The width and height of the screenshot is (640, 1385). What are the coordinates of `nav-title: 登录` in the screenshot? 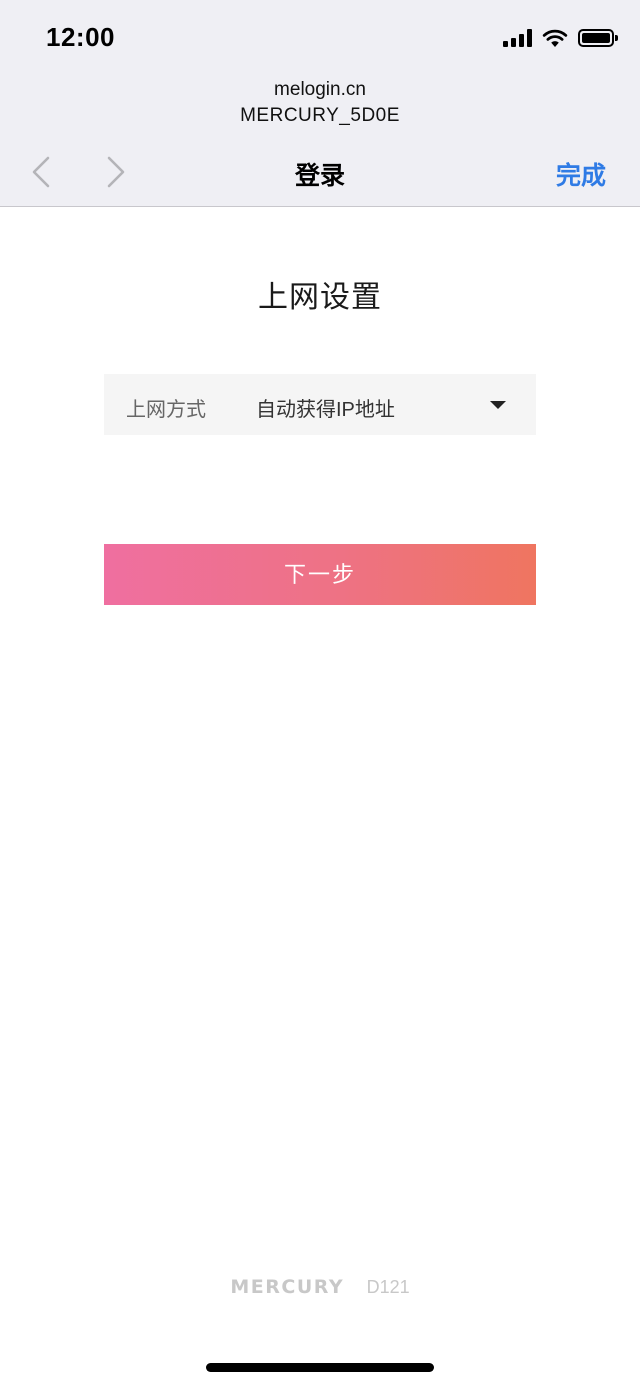 It's located at (319, 176).